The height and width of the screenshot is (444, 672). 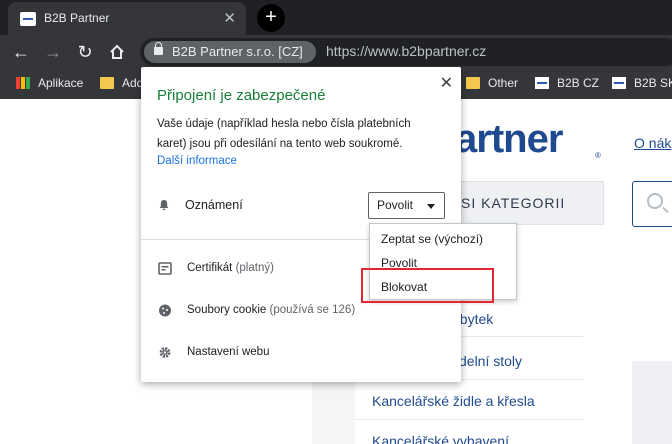 I want to click on option-ask-default: Zeptat se (výchozí), so click(x=443, y=239).